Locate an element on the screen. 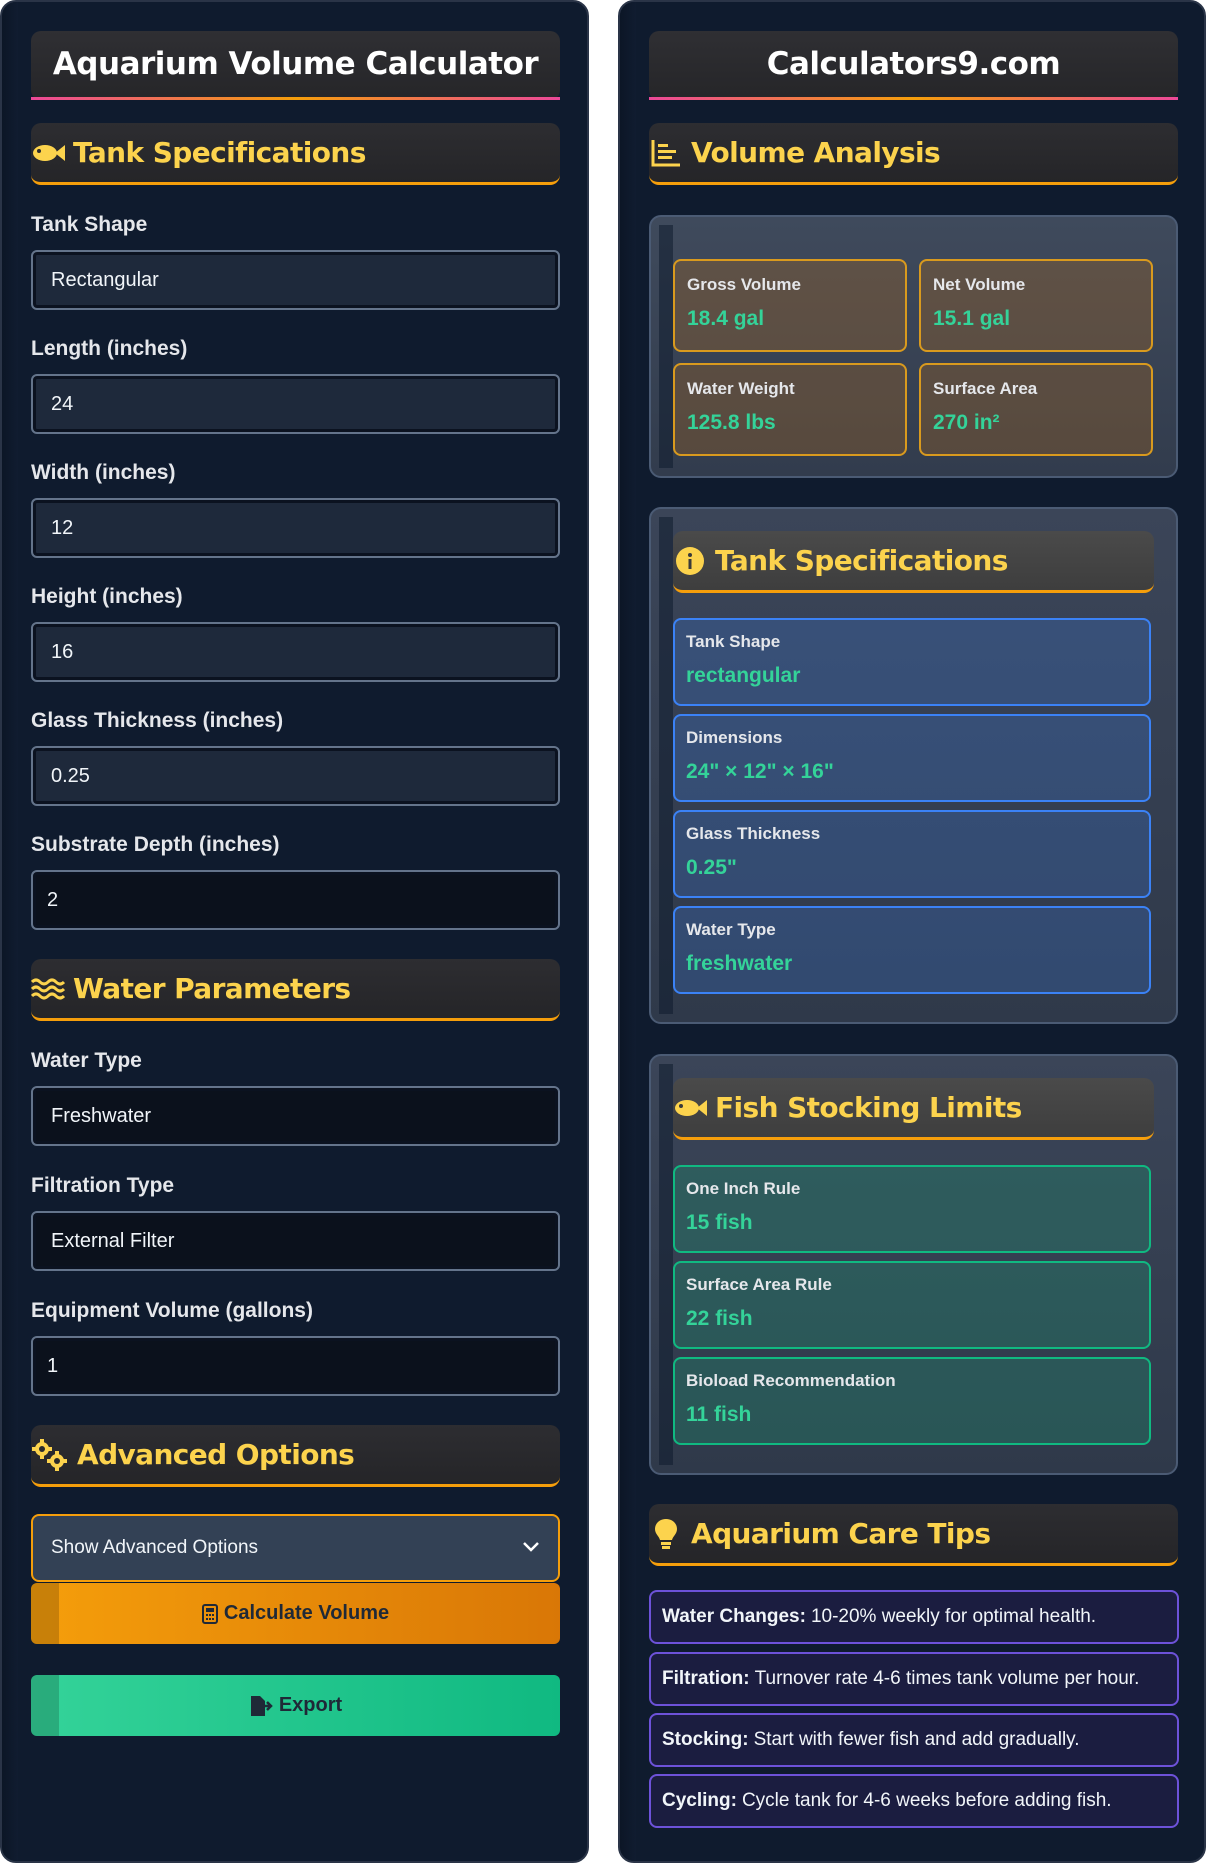 The image size is (1206, 1863). stocking-label: Surface Area Rule is located at coordinates (759, 1284).